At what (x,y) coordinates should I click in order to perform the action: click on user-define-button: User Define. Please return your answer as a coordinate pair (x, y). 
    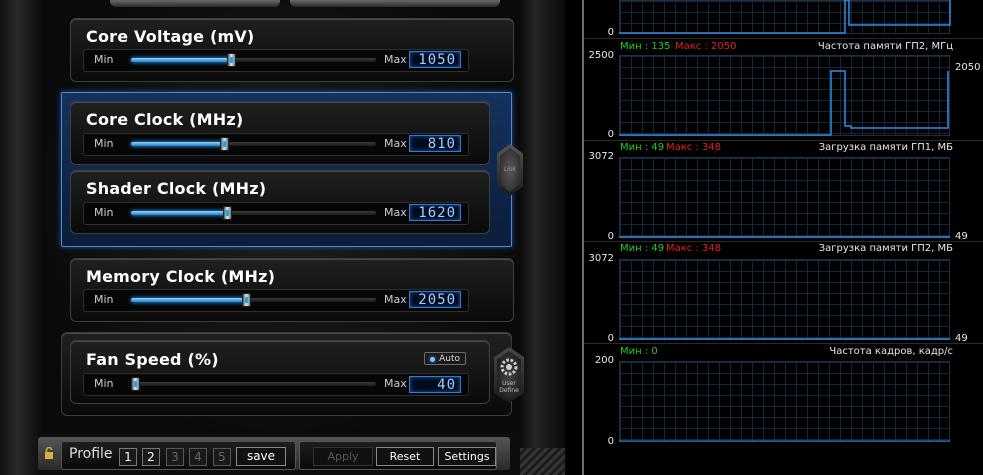
    Looking at the image, I should click on (509, 375).